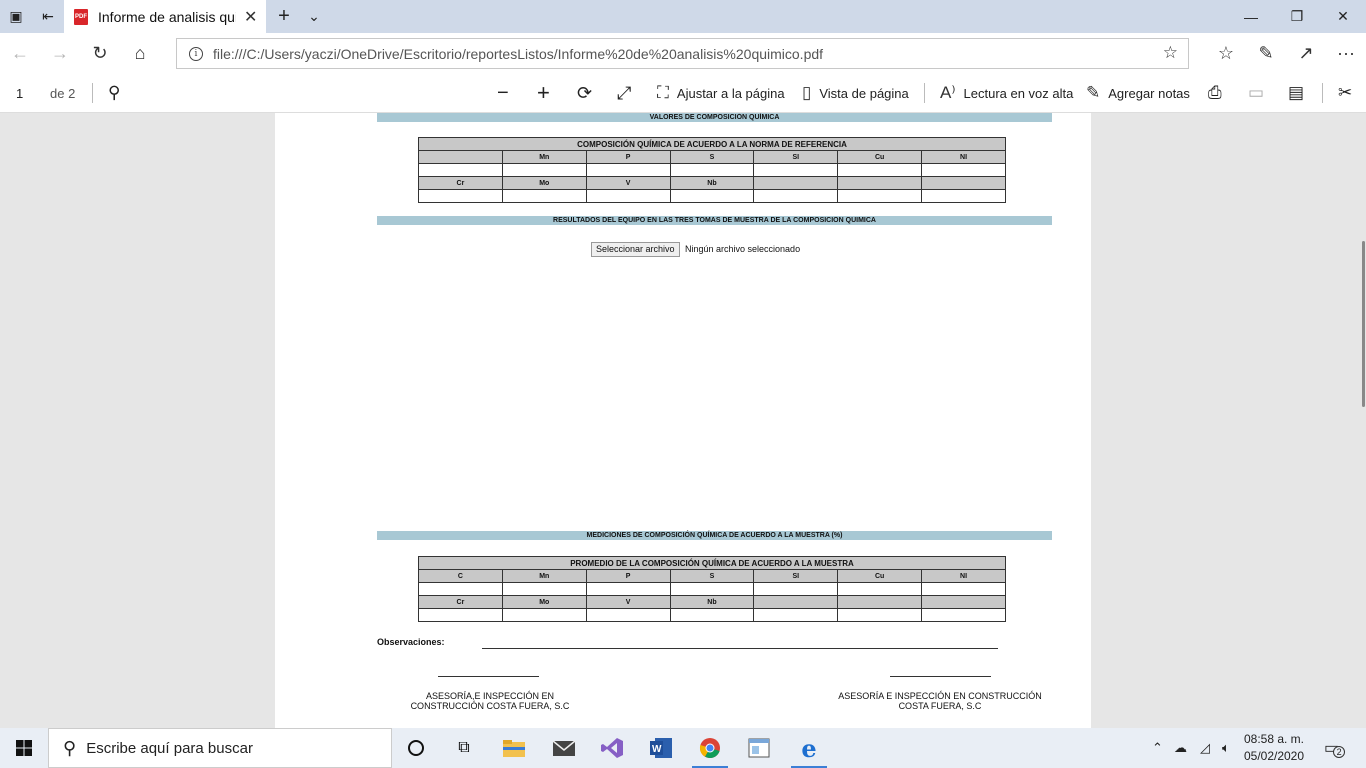  What do you see at coordinates (1339, 752) in the screenshot?
I see `notification-count: 2` at bounding box center [1339, 752].